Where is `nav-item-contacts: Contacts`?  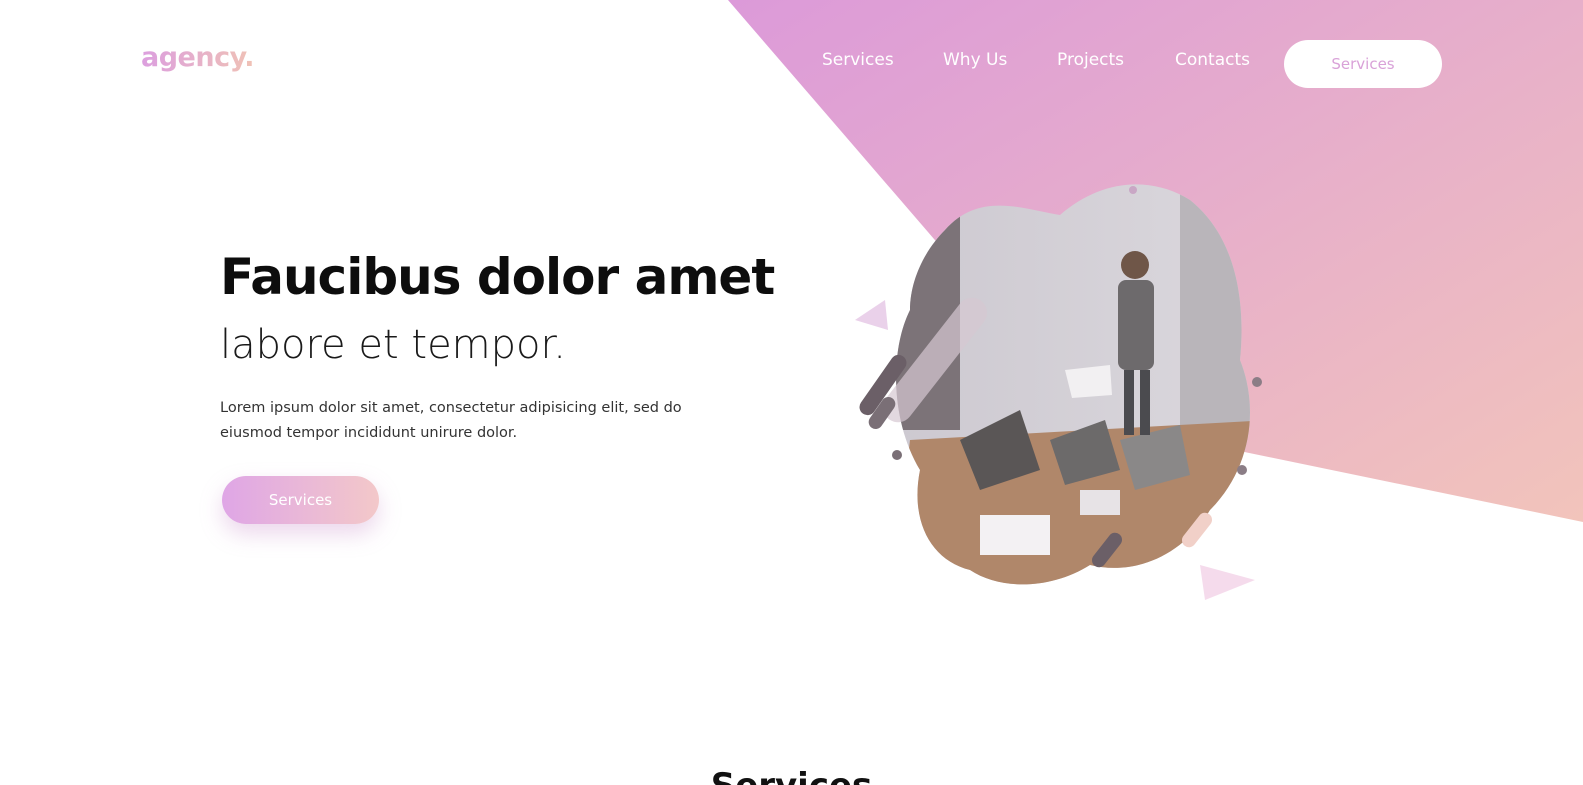
nav-item-contacts: Contacts is located at coordinates (1212, 60).